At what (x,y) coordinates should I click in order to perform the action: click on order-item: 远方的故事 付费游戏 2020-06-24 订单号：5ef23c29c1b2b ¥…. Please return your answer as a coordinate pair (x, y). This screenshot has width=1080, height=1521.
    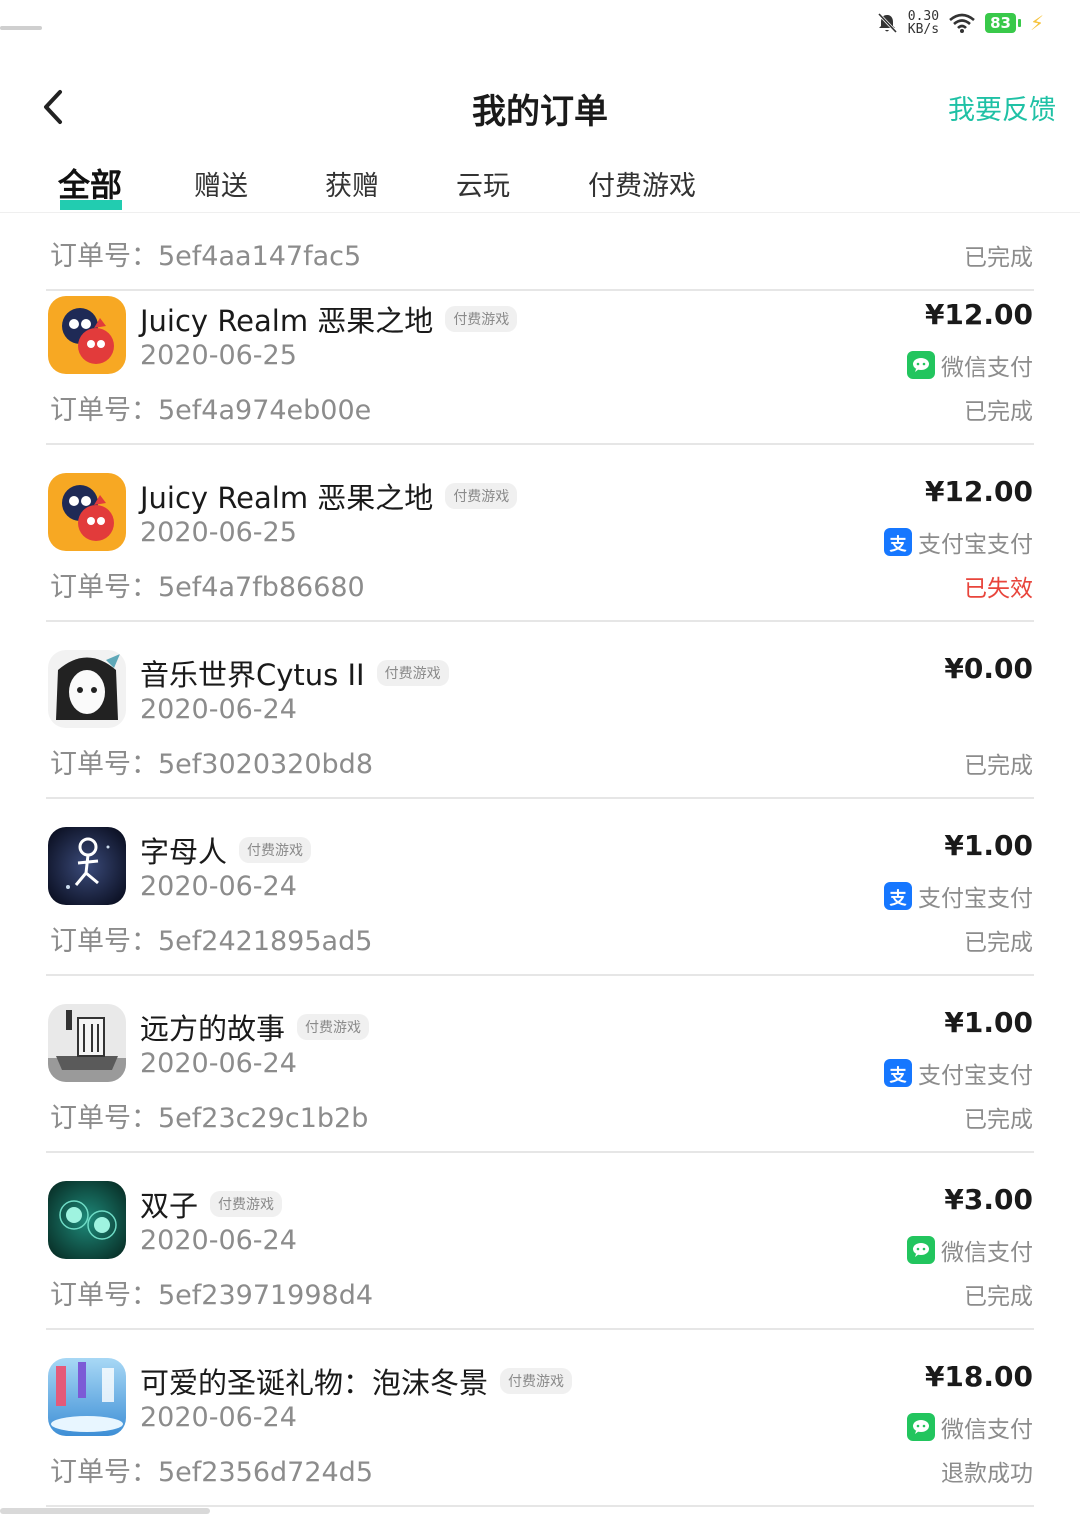
    Looking at the image, I should click on (540, 1064).